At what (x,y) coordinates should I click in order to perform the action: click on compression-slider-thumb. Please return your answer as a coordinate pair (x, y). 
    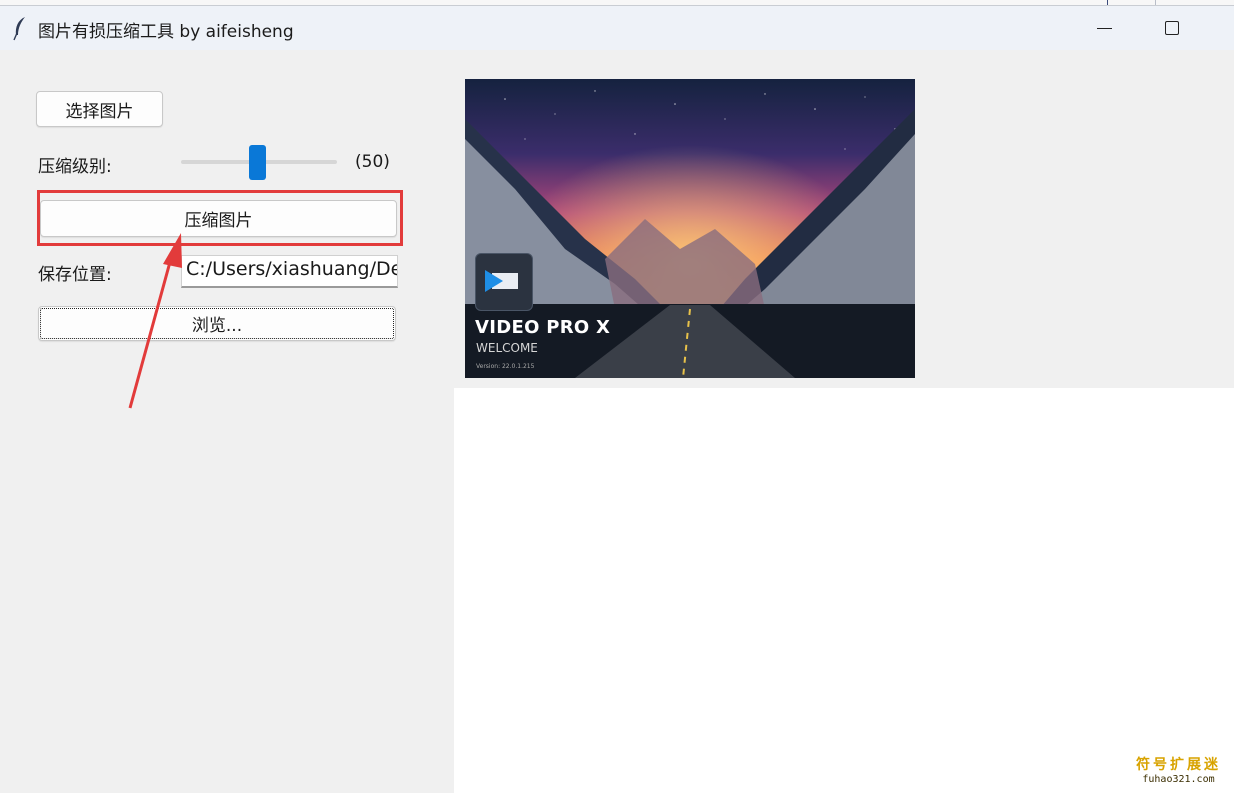
    Looking at the image, I should click on (257, 162).